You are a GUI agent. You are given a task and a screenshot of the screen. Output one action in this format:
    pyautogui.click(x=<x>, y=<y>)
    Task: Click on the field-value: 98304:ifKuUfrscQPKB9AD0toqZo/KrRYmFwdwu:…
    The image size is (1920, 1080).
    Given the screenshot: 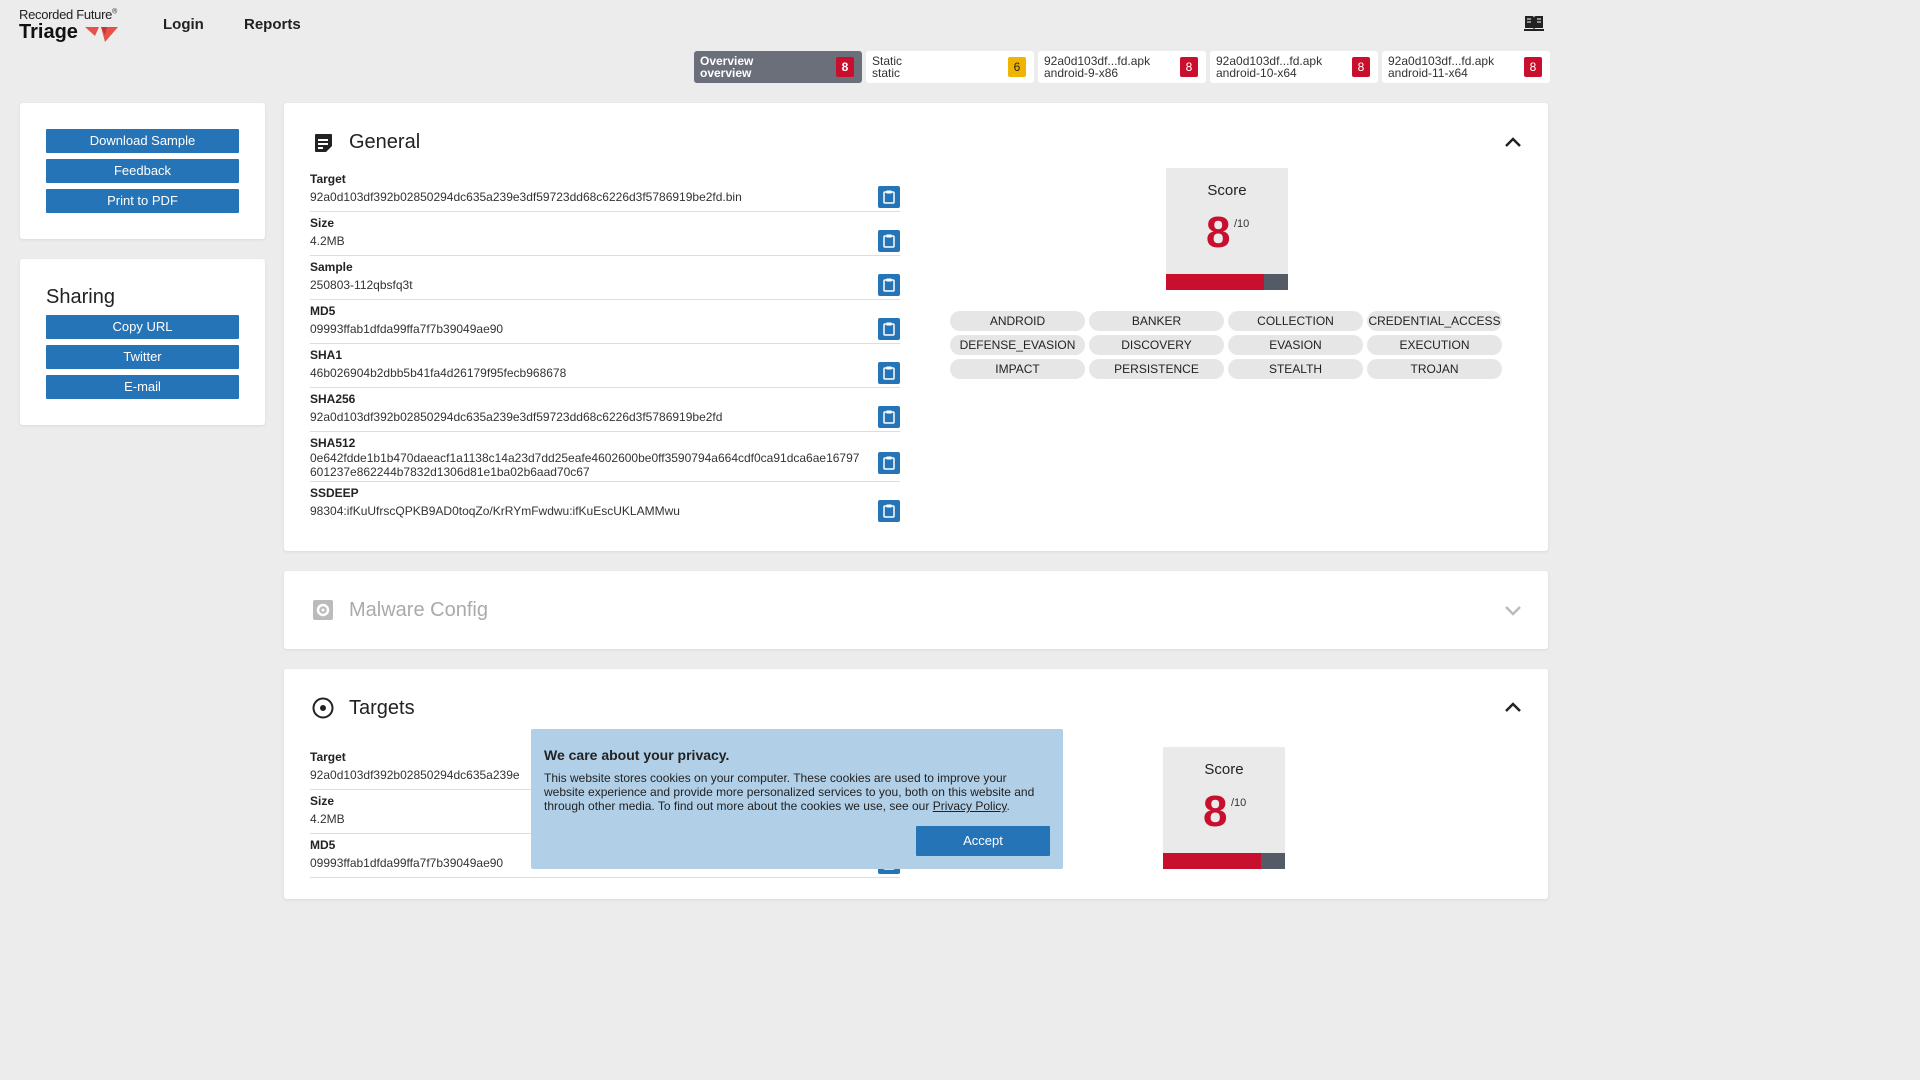 What is the action you would take?
    pyautogui.click(x=495, y=511)
    